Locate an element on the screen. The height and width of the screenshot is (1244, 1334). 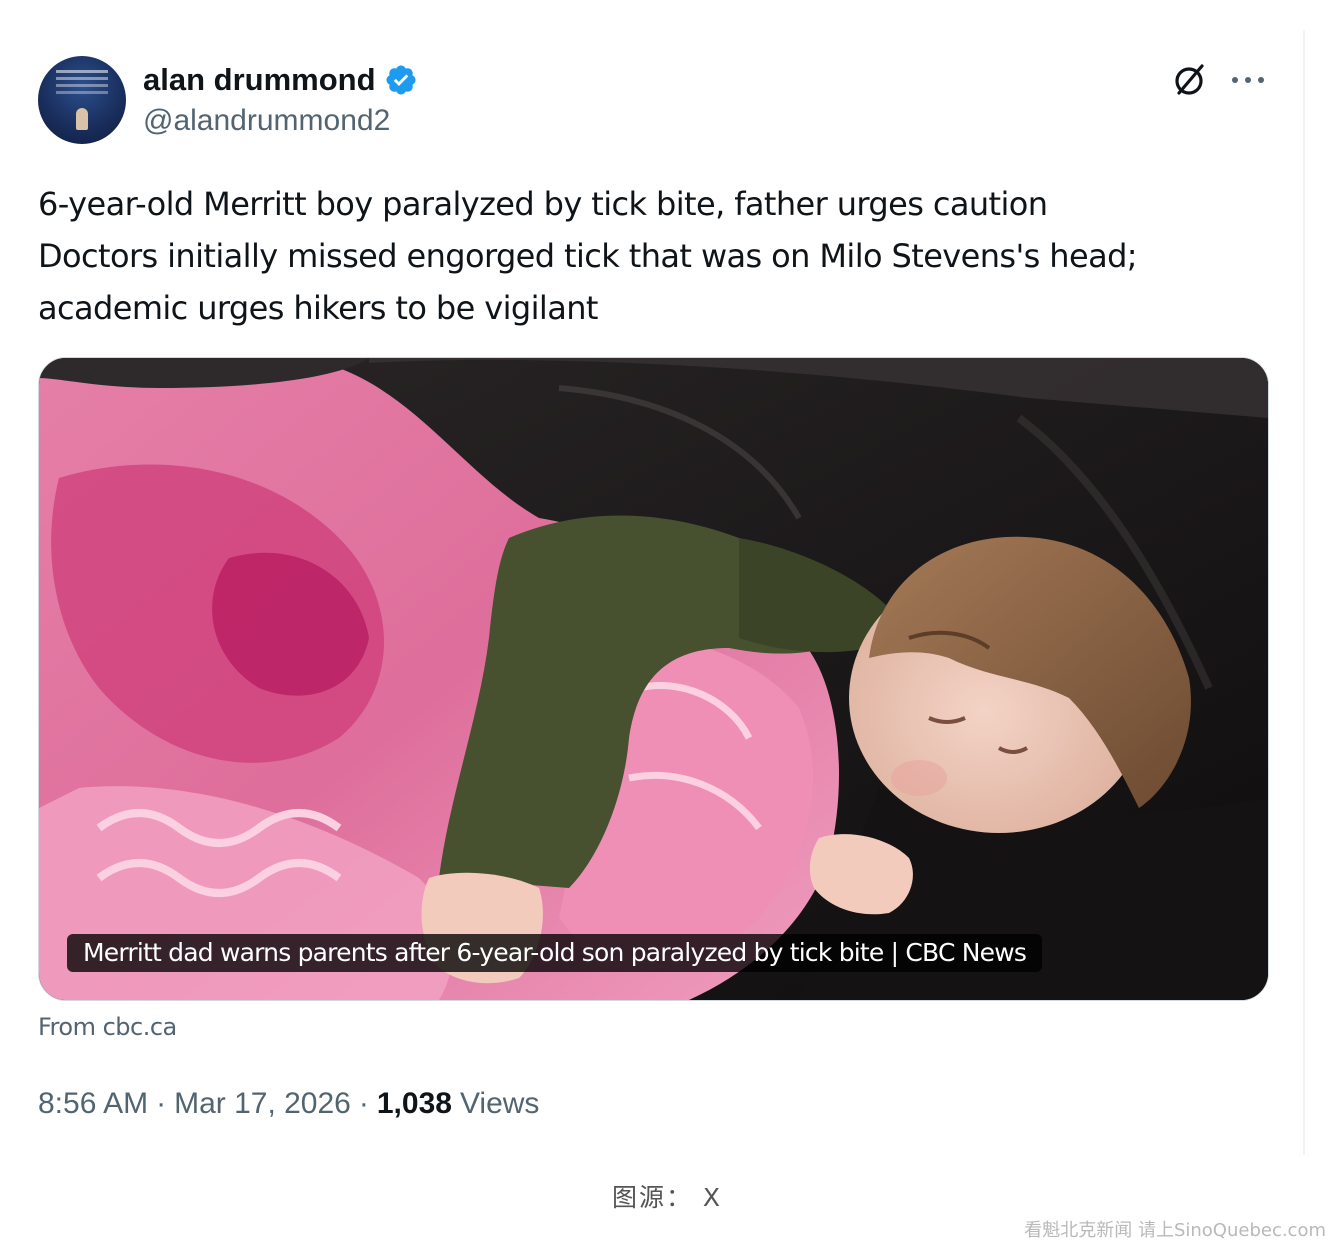
author-handle: @alandrummond2 is located at coordinates (266, 121).